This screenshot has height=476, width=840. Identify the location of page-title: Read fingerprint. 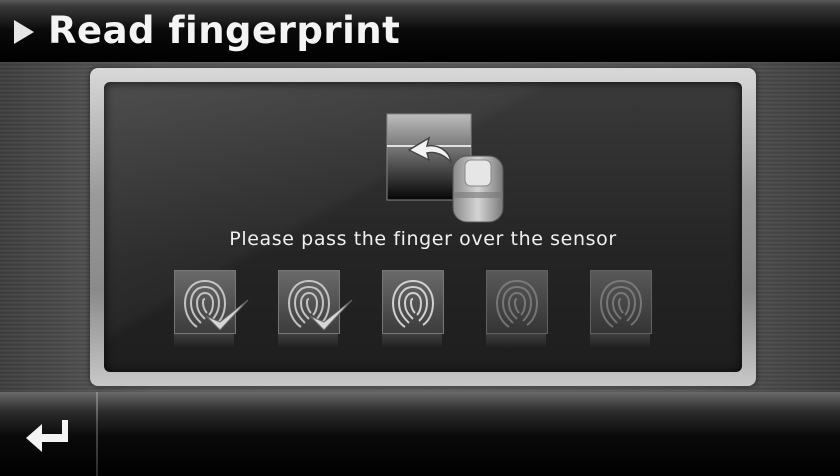
(224, 30).